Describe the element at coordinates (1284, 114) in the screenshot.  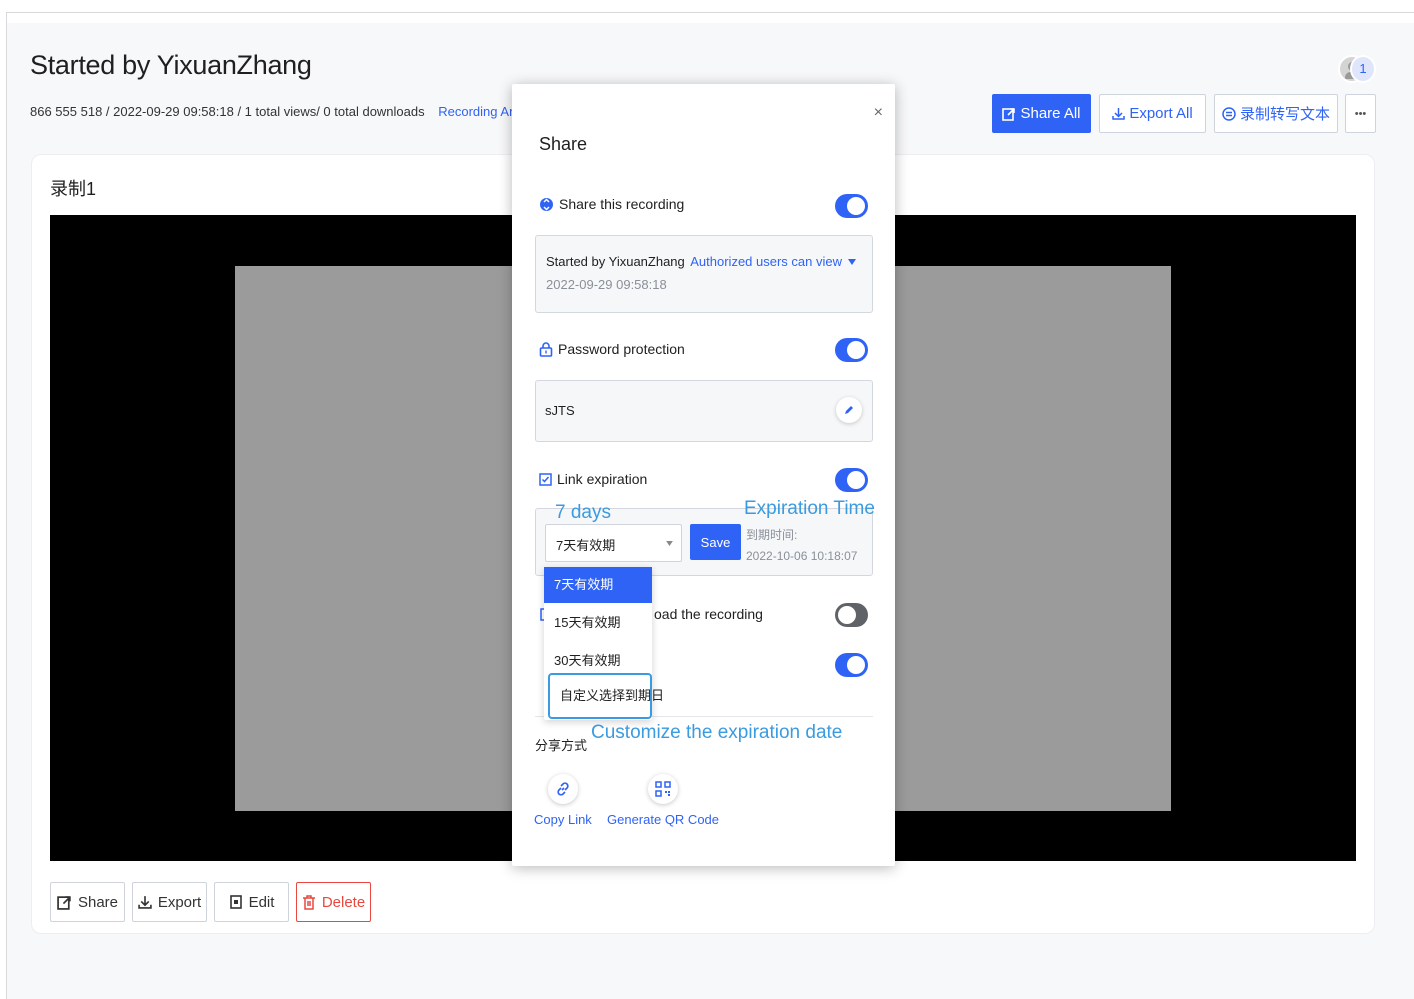
I see `transcribe-label: 录制转写文本` at that location.